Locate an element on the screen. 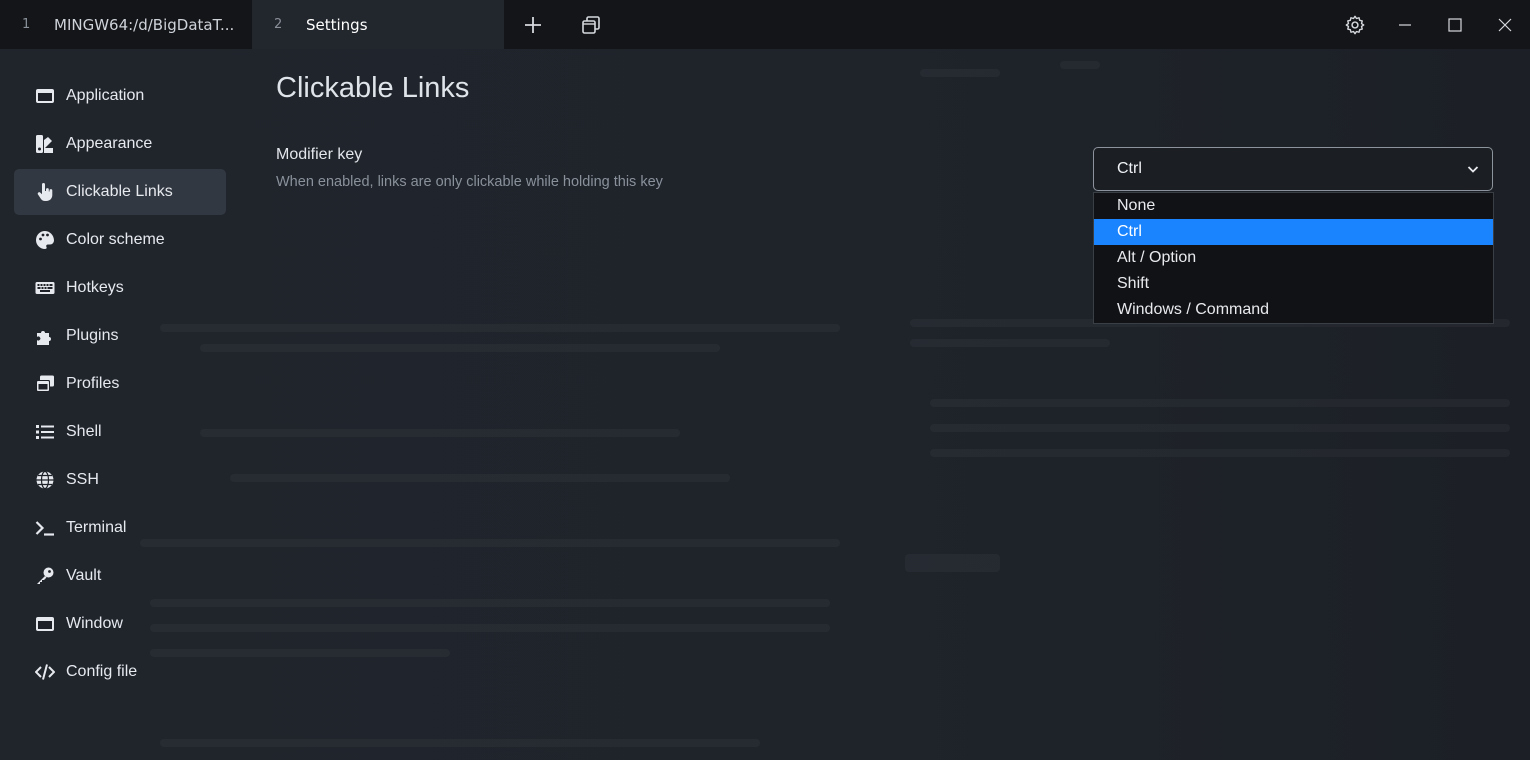 This screenshot has height=760, width=1530. maximize-icon is located at coordinates (1455, 24).